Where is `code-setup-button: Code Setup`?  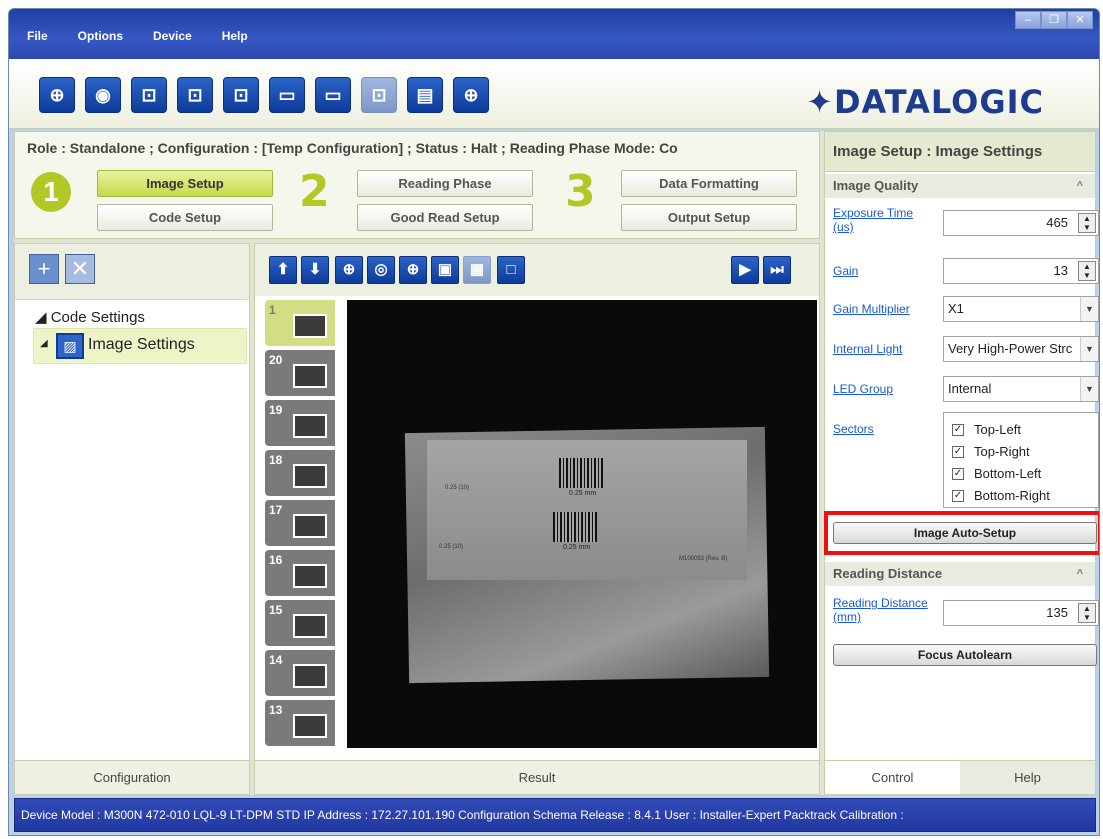 code-setup-button: Code Setup is located at coordinates (185, 217).